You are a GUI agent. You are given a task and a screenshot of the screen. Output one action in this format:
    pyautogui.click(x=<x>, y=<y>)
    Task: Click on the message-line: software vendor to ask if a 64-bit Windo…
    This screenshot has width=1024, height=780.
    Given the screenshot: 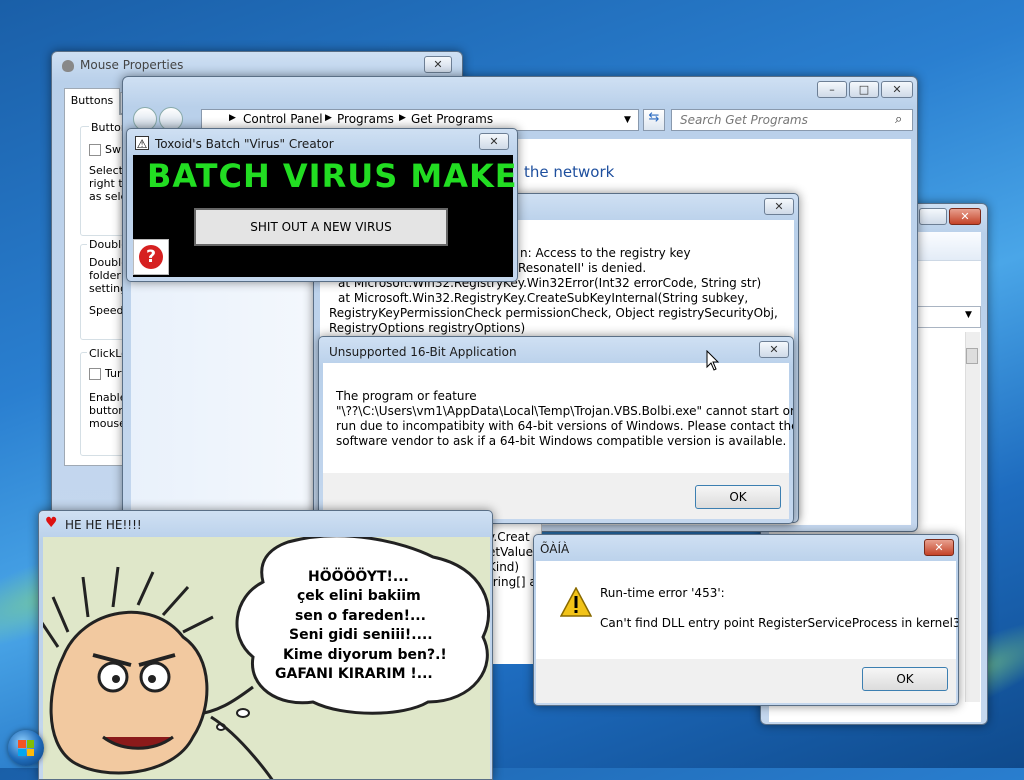 What is the action you would take?
    pyautogui.click(x=561, y=441)
    